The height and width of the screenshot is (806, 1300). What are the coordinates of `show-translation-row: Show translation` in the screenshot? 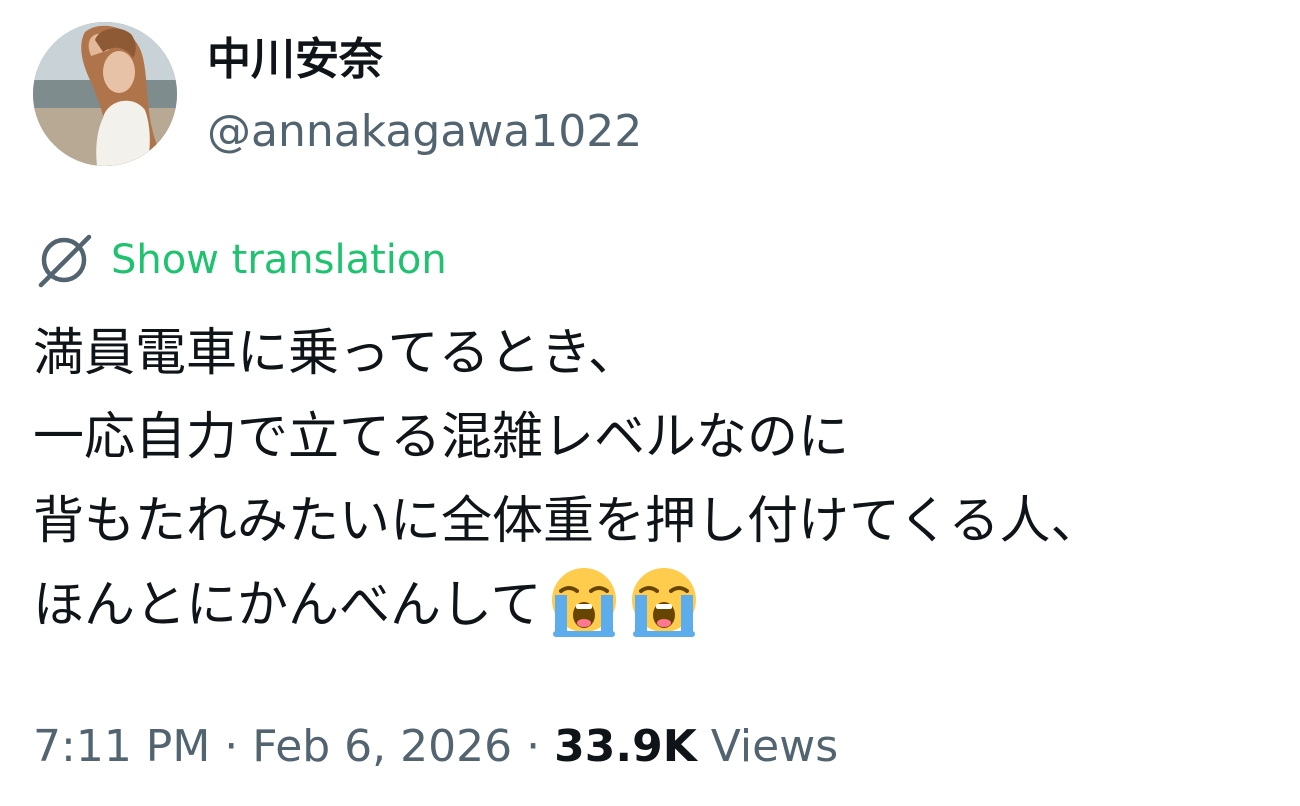 It's located at (240, 260).